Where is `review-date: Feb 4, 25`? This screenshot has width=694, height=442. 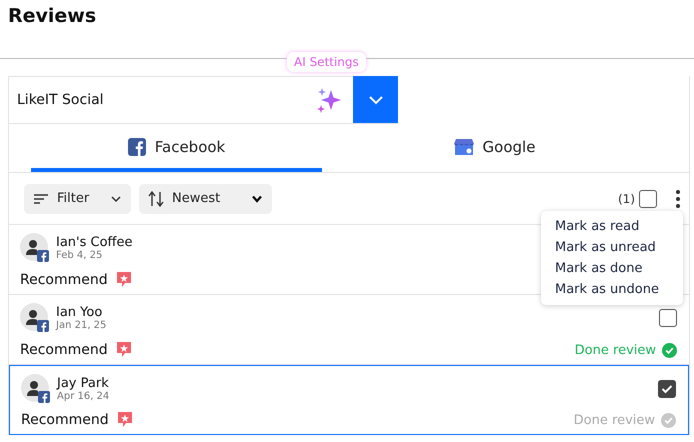
review-date: Feb 4, 25 is located at coordinates (80, 255).